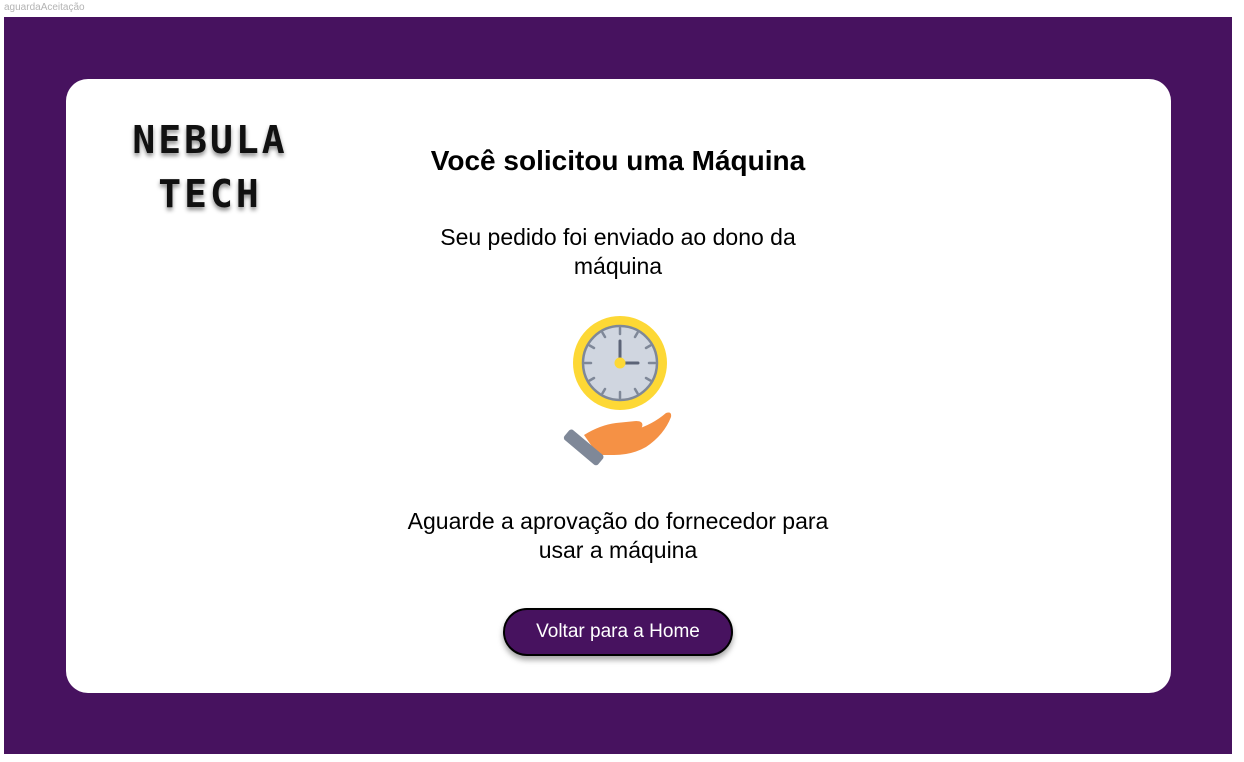 The height and width of the screenshot is (762, 1244). I want to click on page-title: Você solicitou uma Máquina, so click(618, 160).